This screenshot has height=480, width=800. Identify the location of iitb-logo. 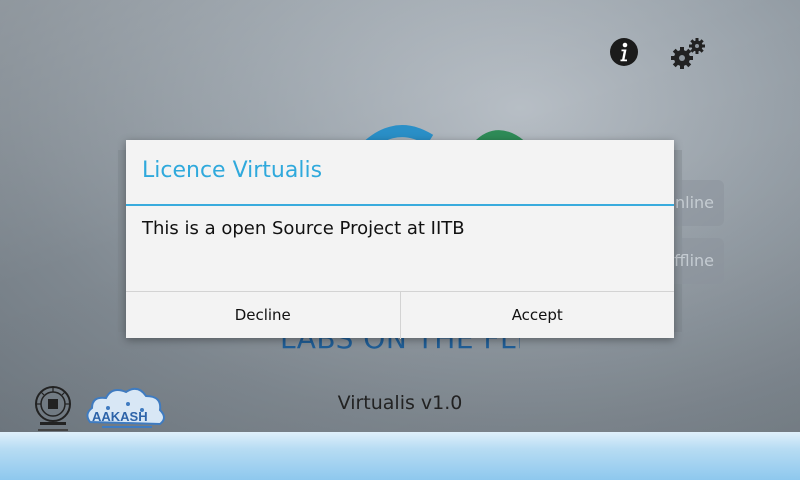
(53, 408).